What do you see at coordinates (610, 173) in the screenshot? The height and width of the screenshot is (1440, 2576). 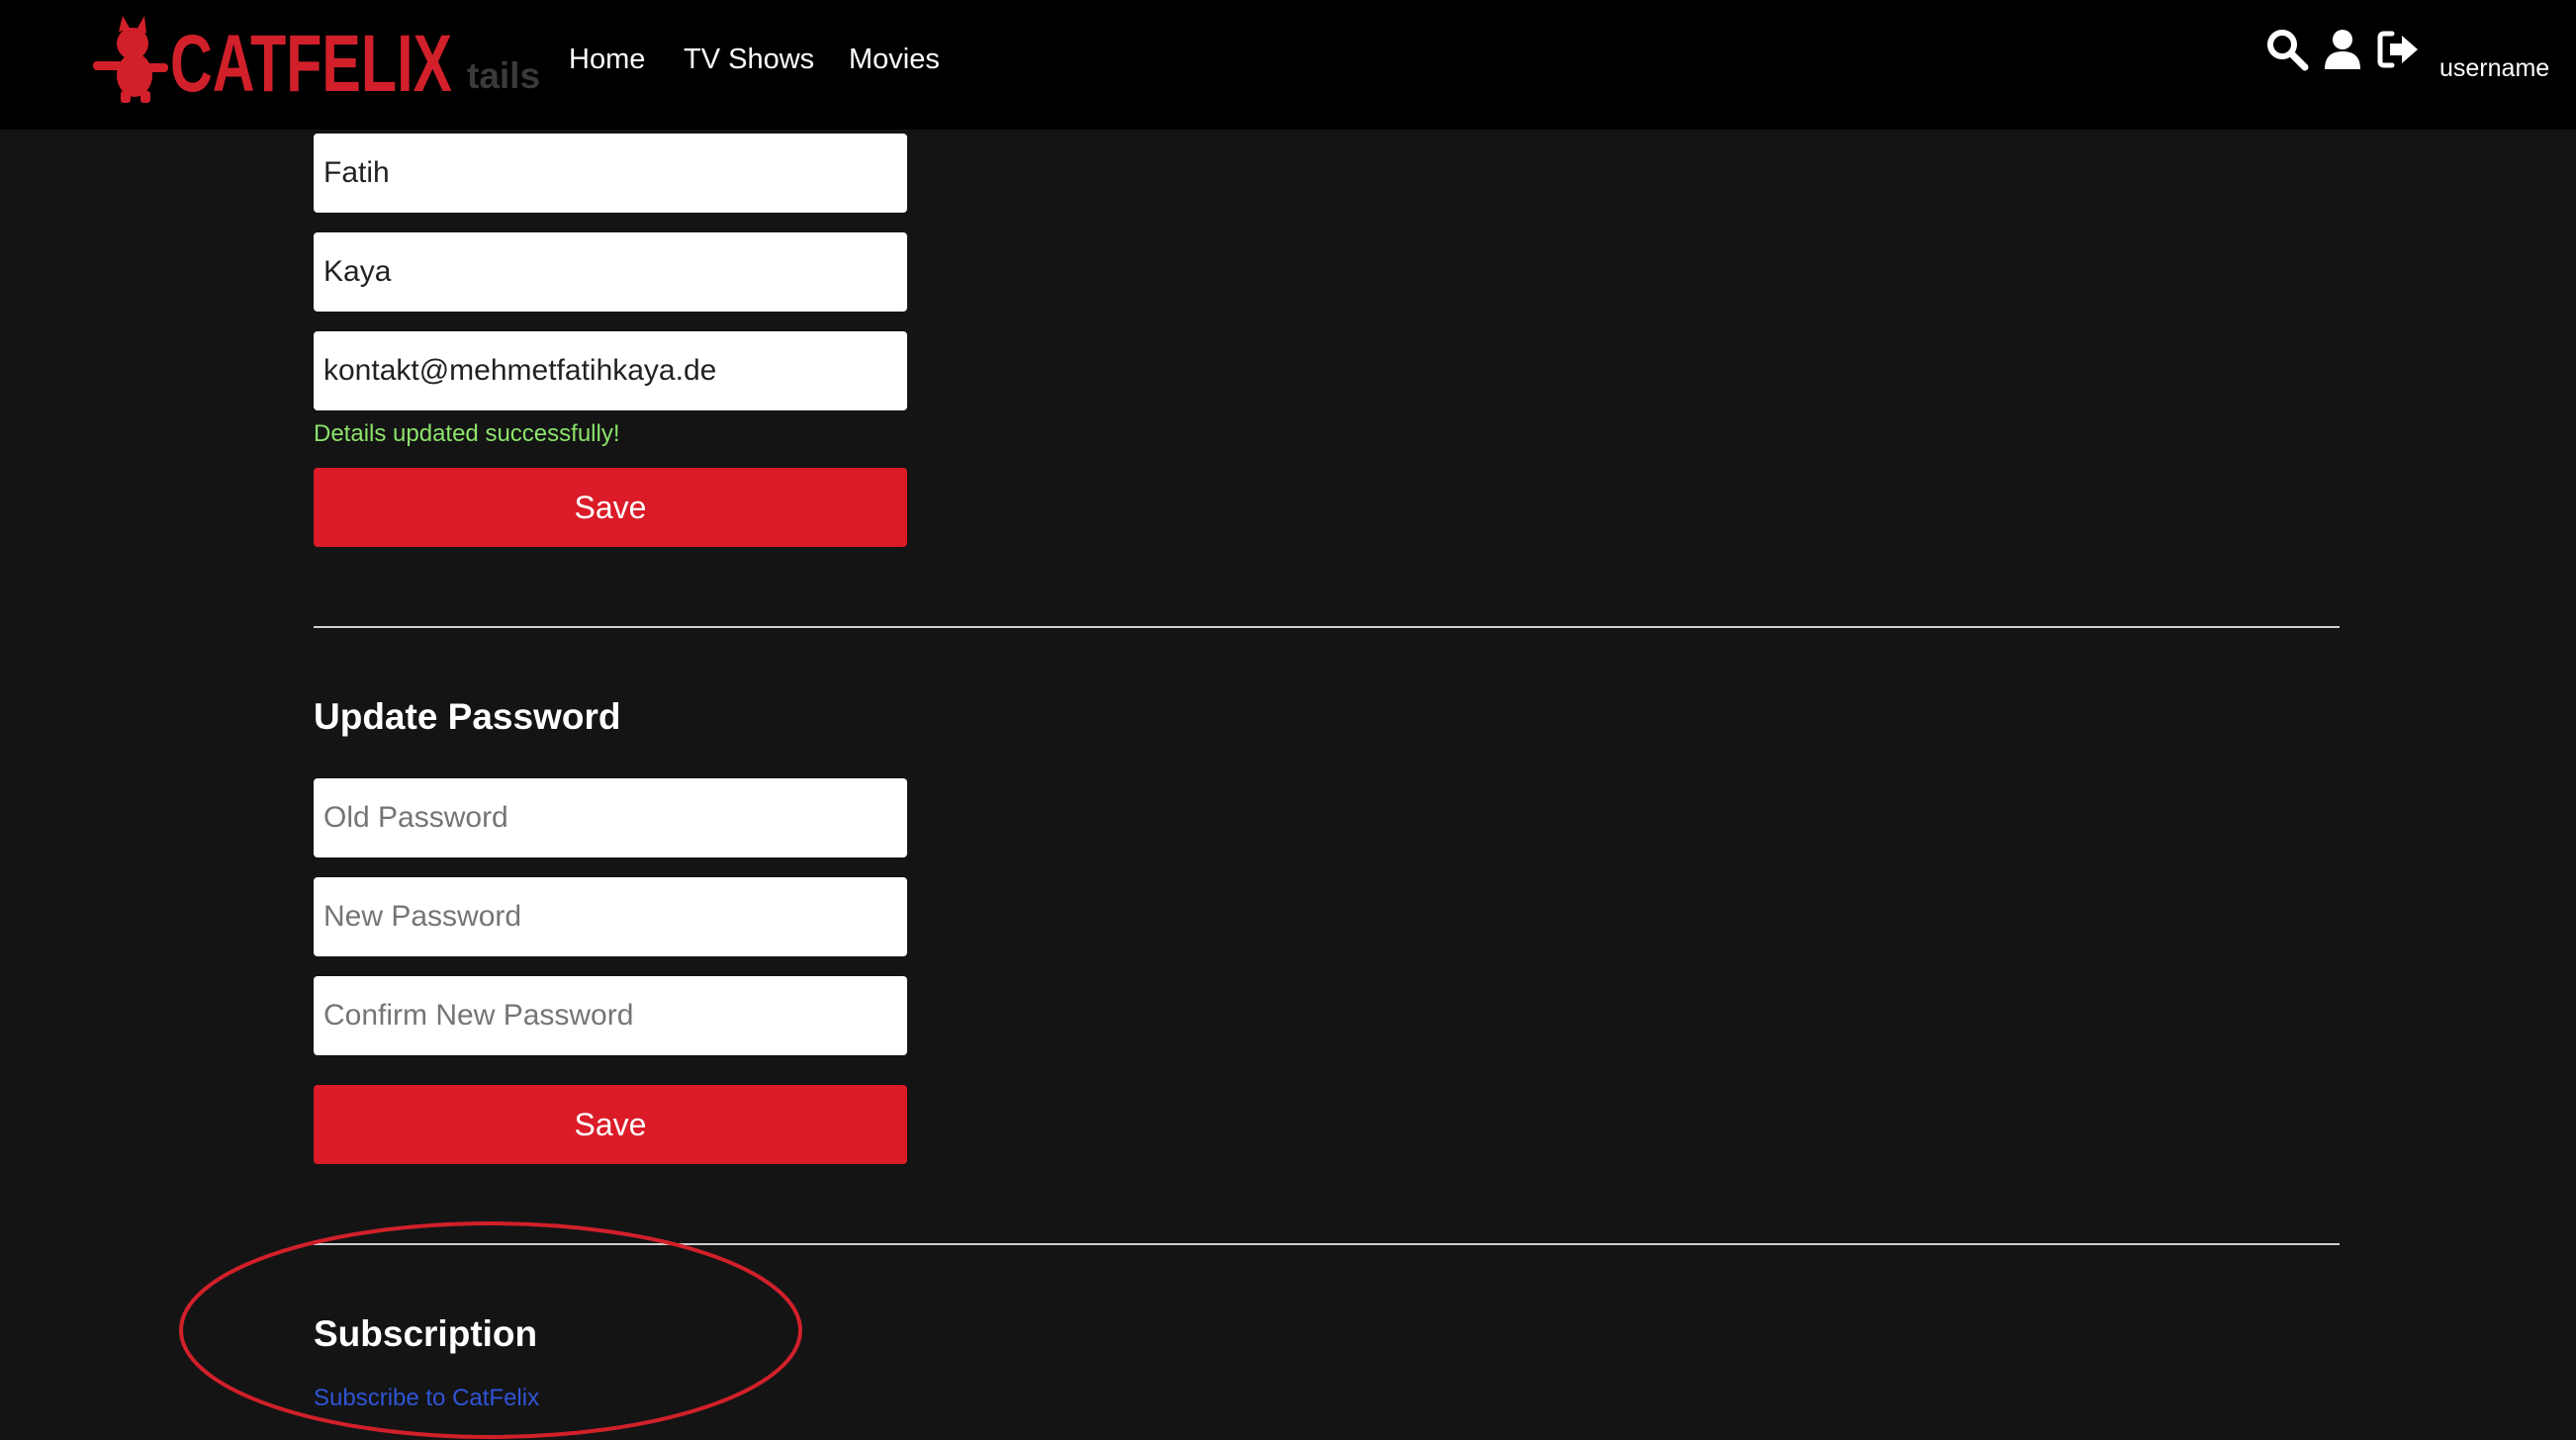 I see `first-name-input` at bounding box center [610, 173].